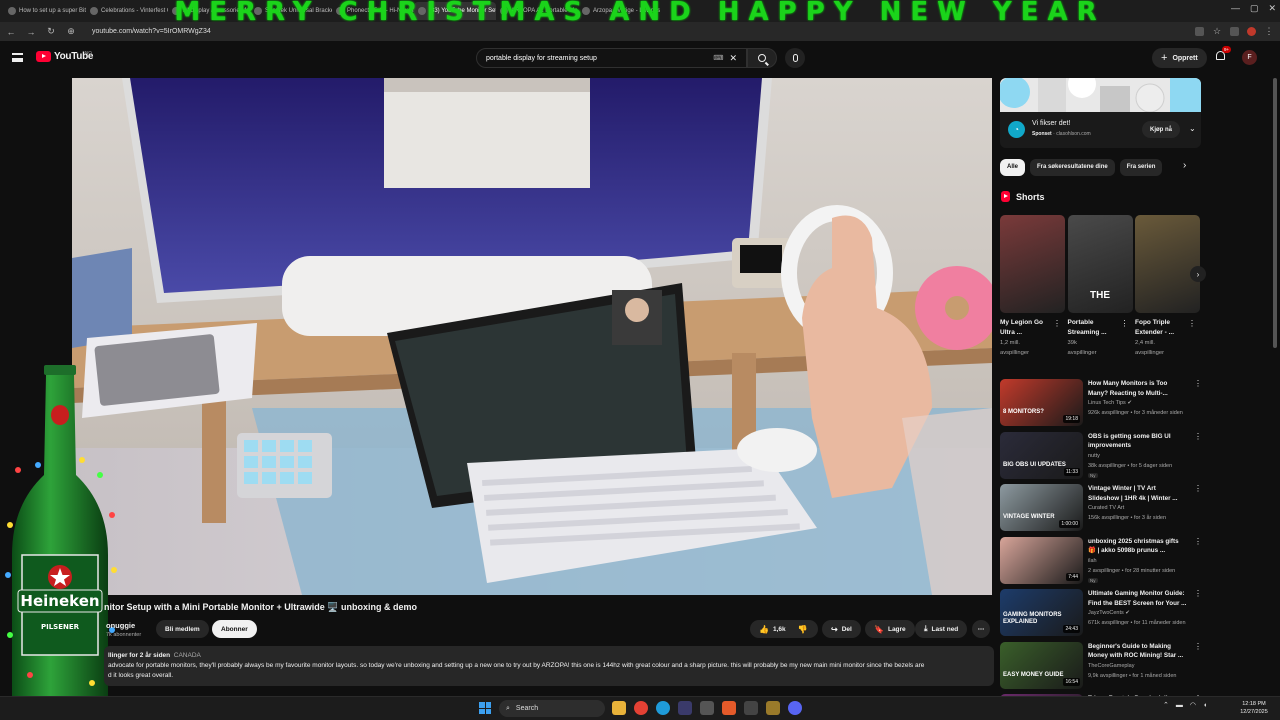 The height and width of the screenshot is (720, 1280). What do you see at coordinates (120, 625) in the screenshot?
I see `channel-name: onuggie` at bounding box center [120, 625].